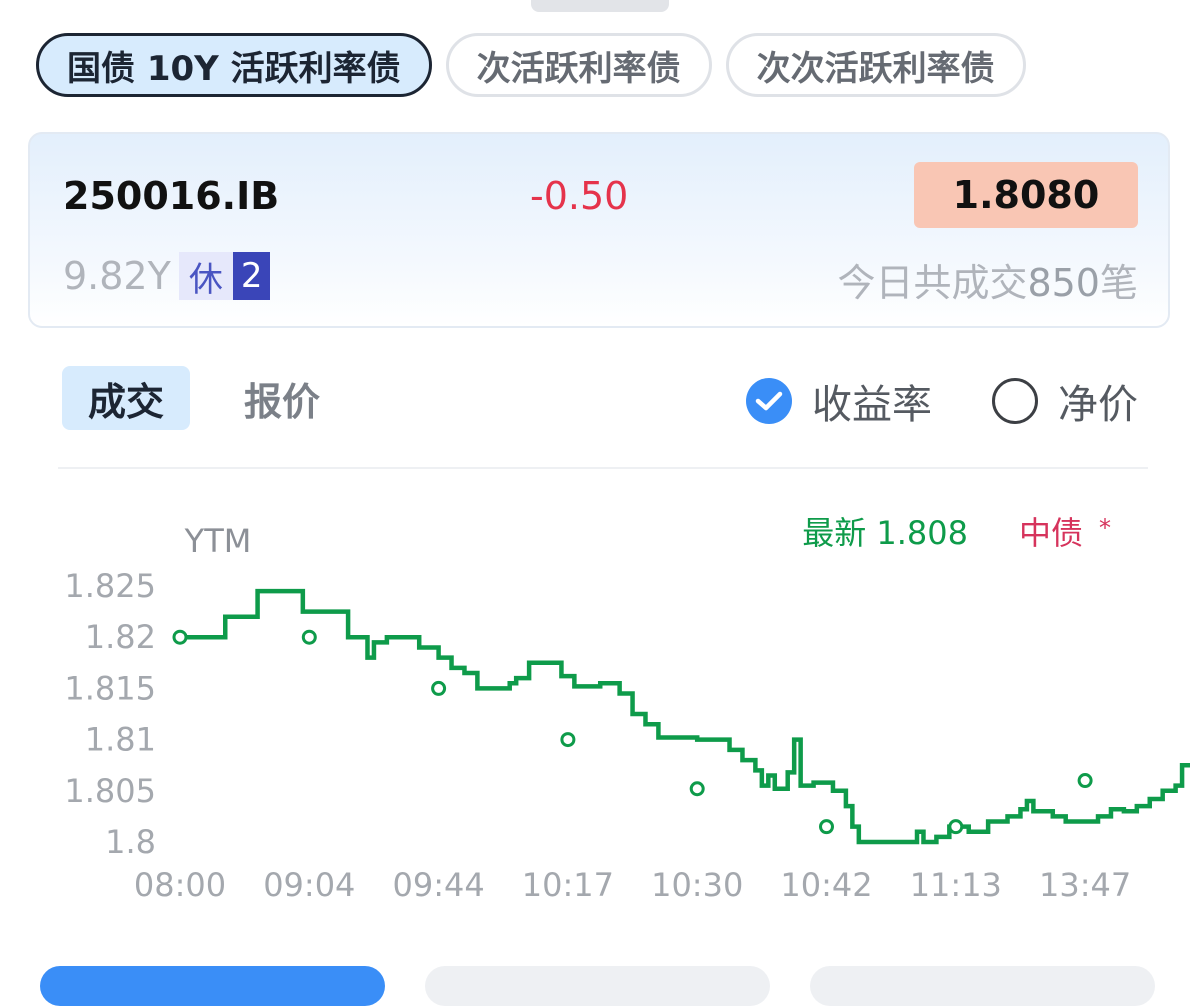 The image size is (1190, 1006). What do you see at coordinates (1063, 283) in the screenshot?
I see `deal-count-number: 850` at bounding box center [1063, 283].